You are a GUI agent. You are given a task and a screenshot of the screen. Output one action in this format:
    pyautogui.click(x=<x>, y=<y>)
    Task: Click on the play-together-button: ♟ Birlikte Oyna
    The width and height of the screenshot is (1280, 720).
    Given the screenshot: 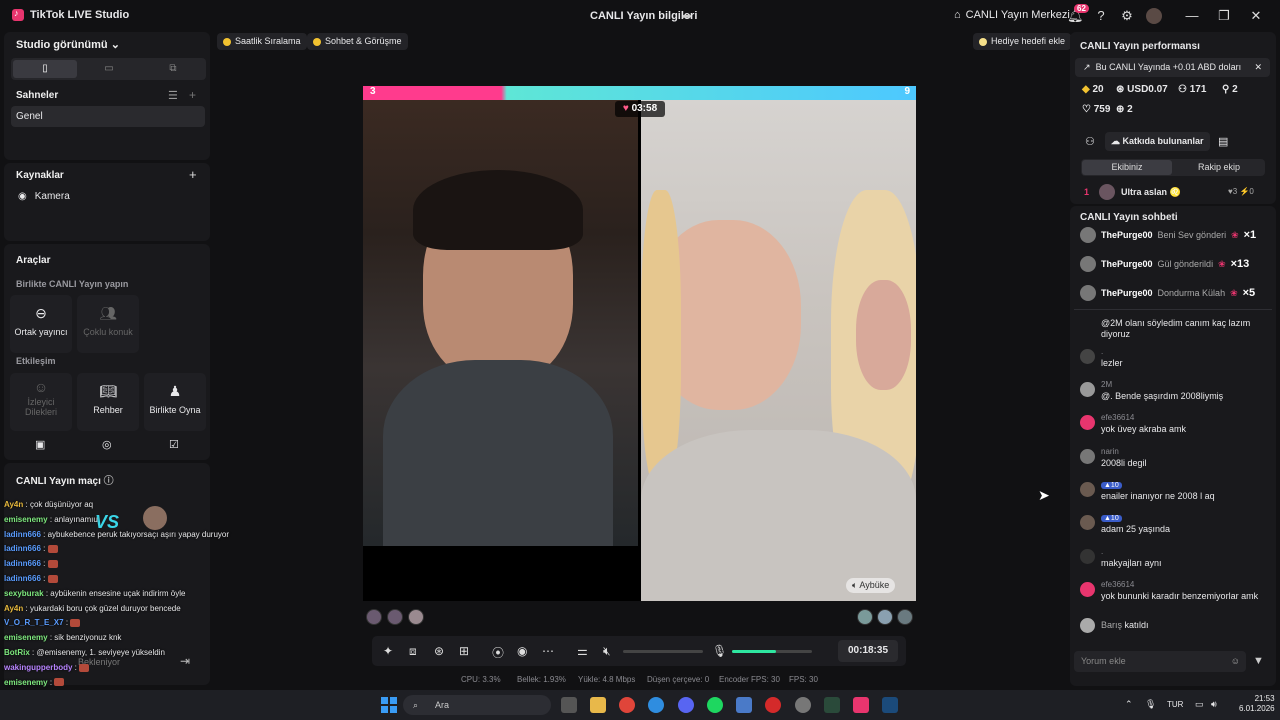 What is the action you would take?
    pyautogui.click(x=175, y=402)
    